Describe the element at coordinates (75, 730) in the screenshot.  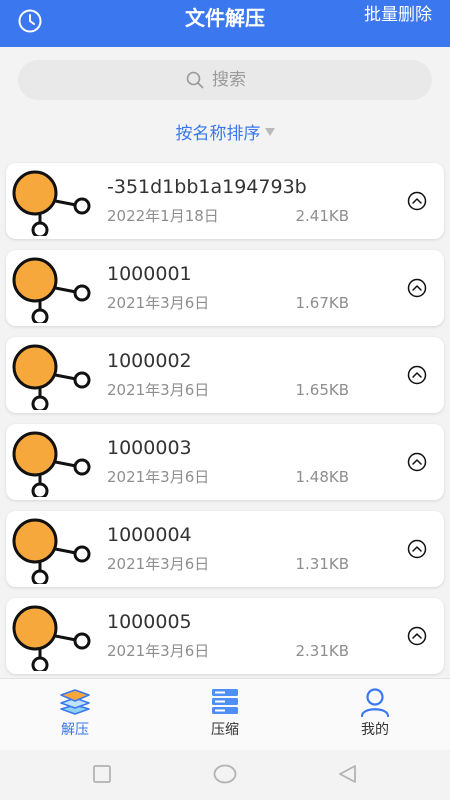
I see `nav-label-decompress: 解压` at that location.